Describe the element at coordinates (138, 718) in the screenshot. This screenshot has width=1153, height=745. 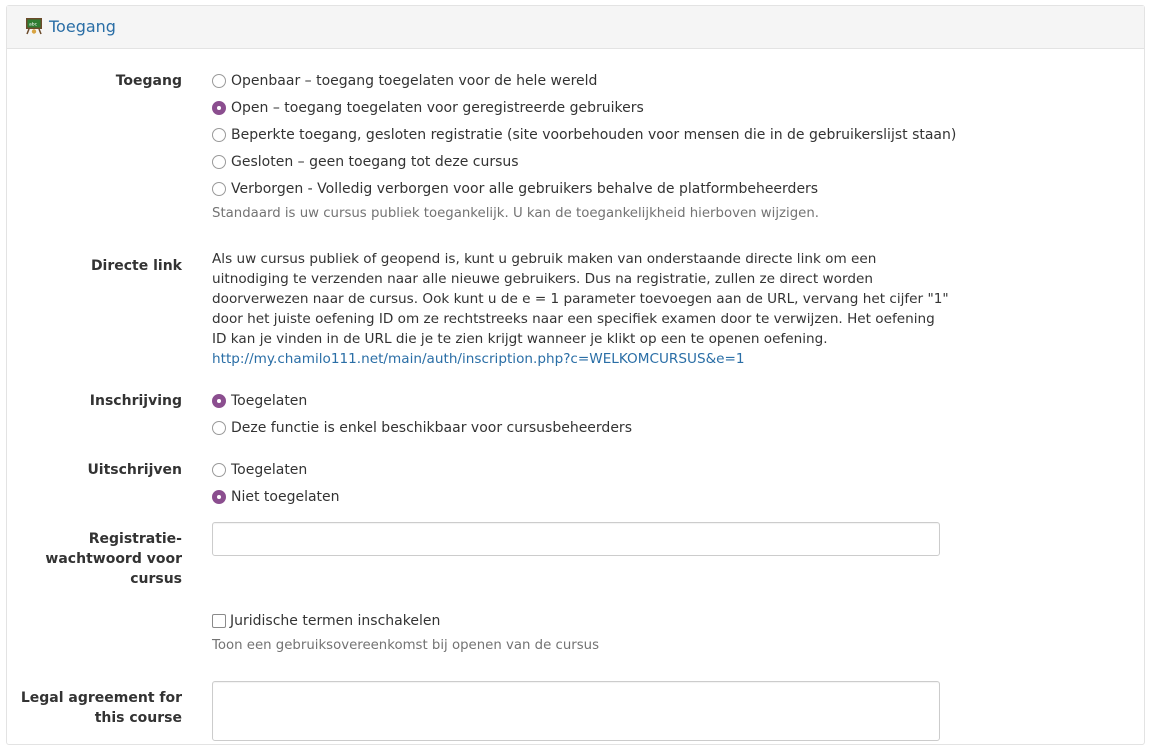
I see `legal-agreement-label-line: this course` at that location.